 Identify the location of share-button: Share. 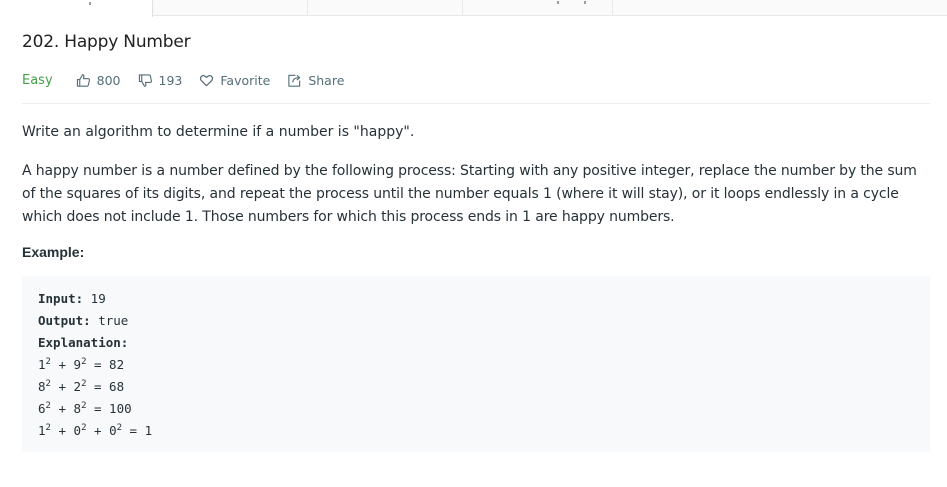
(315, 80).